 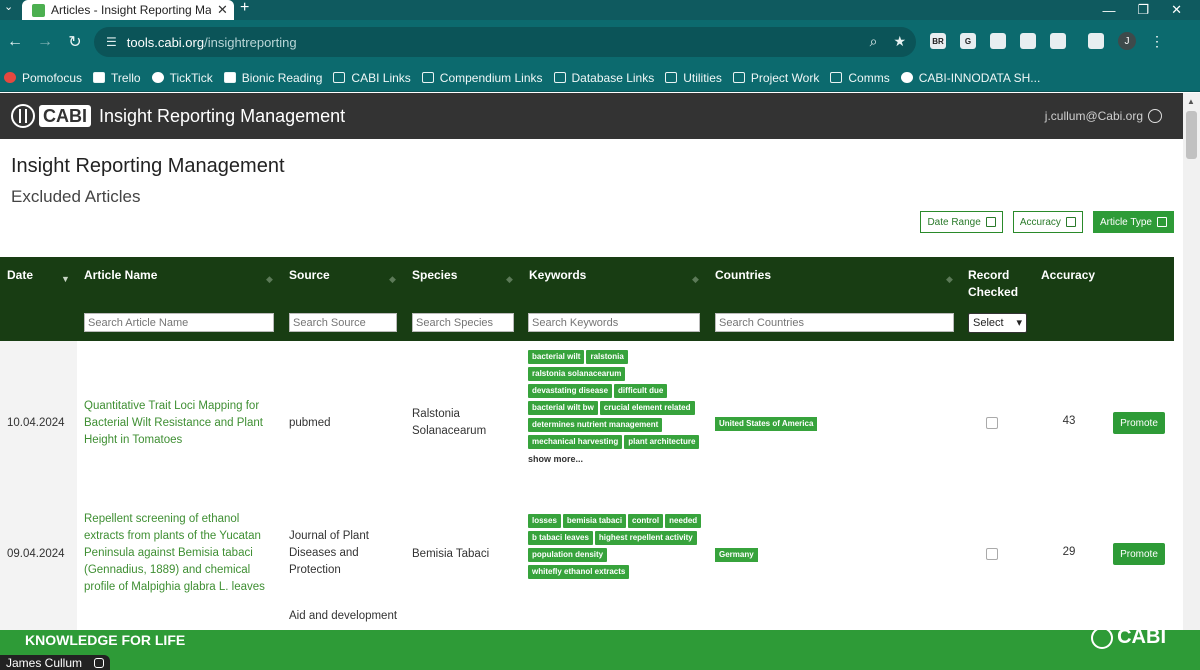 What do you see at coordinates (1191, 135) in the screenshot?
I see `scroll-thumb` at bounding box center [1191, 135].